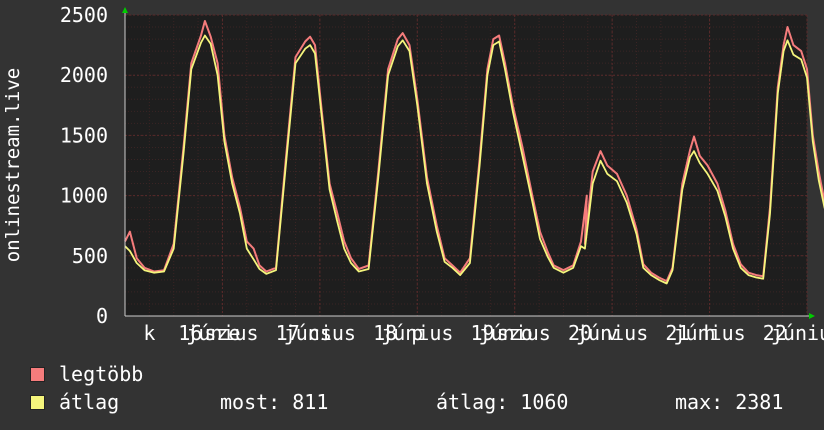 The width and height of the screenshot is (824, 430). What do you see at coordinates (84, 15) in the screenshot?
I see `y-tick-label: 2500` at bounding box center [84, 15].